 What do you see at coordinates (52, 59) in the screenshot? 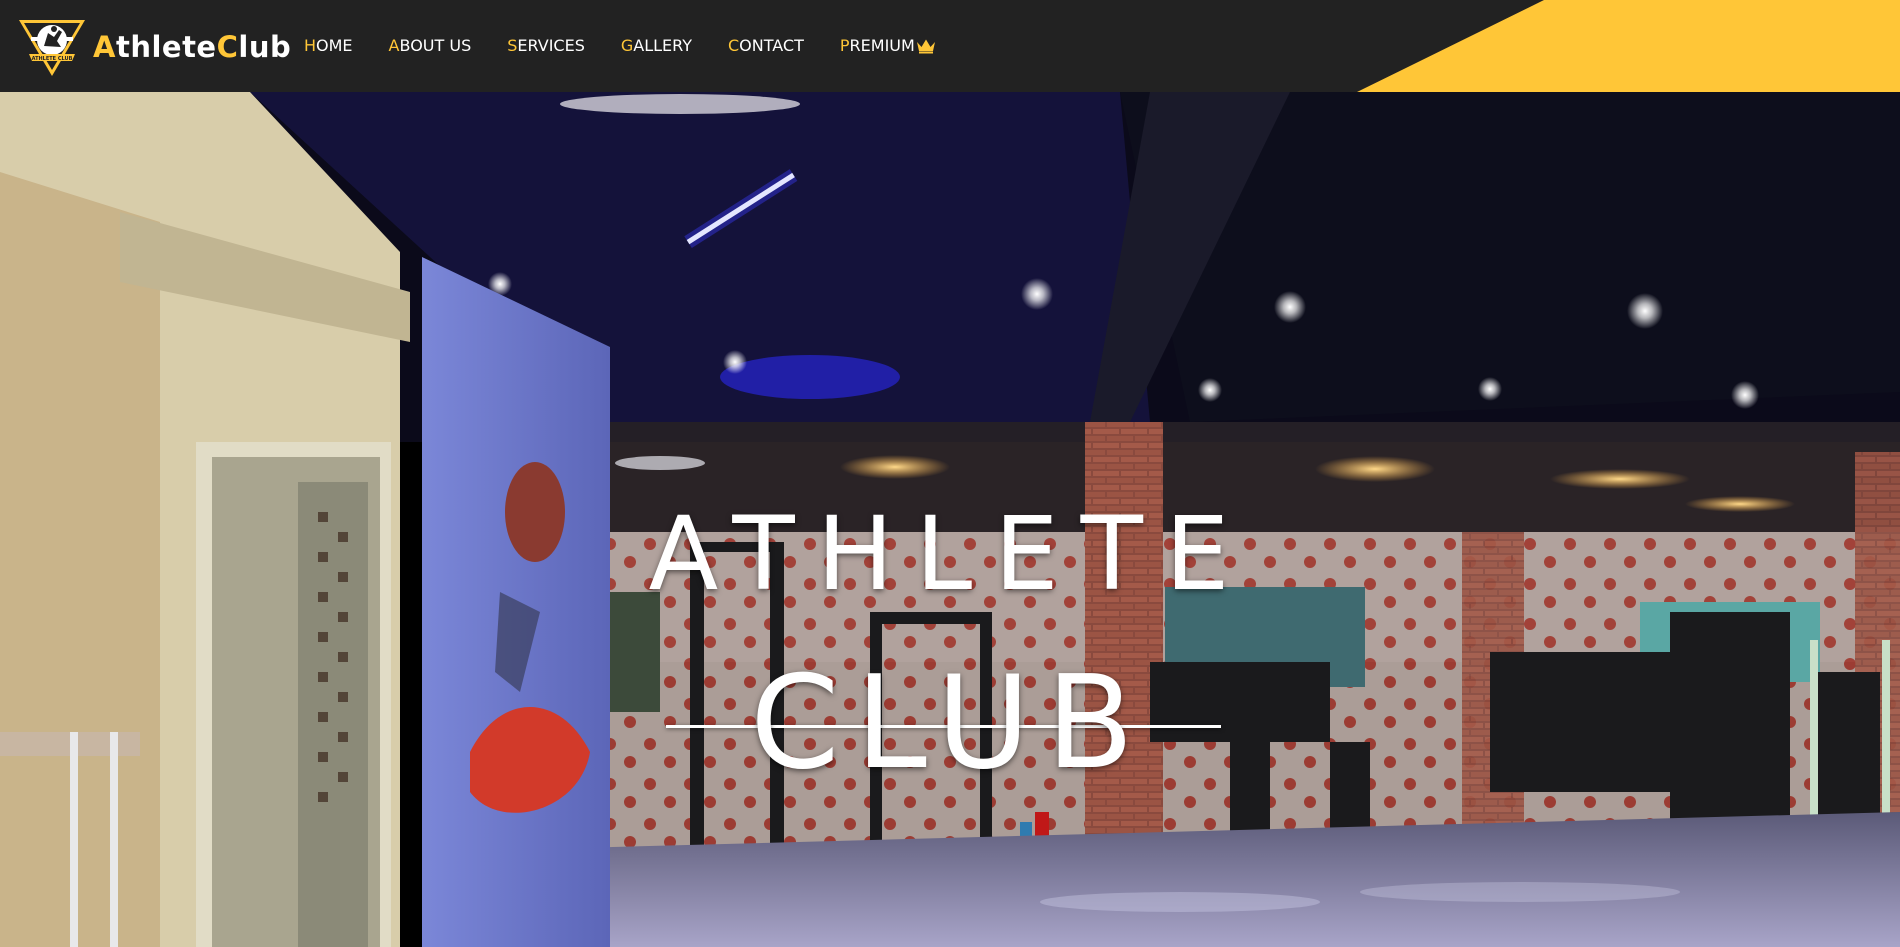
I see `svg-text: ATHLETE CLUB` at bounding box center [52, 59].